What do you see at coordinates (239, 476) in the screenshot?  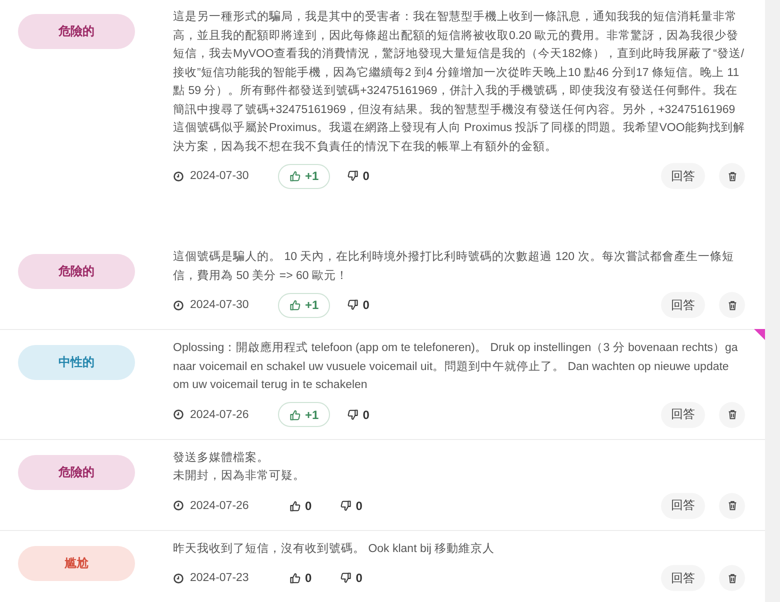 I see `comment-text: 未開封，因為非常可疑。` at bounding box center [239, 476].